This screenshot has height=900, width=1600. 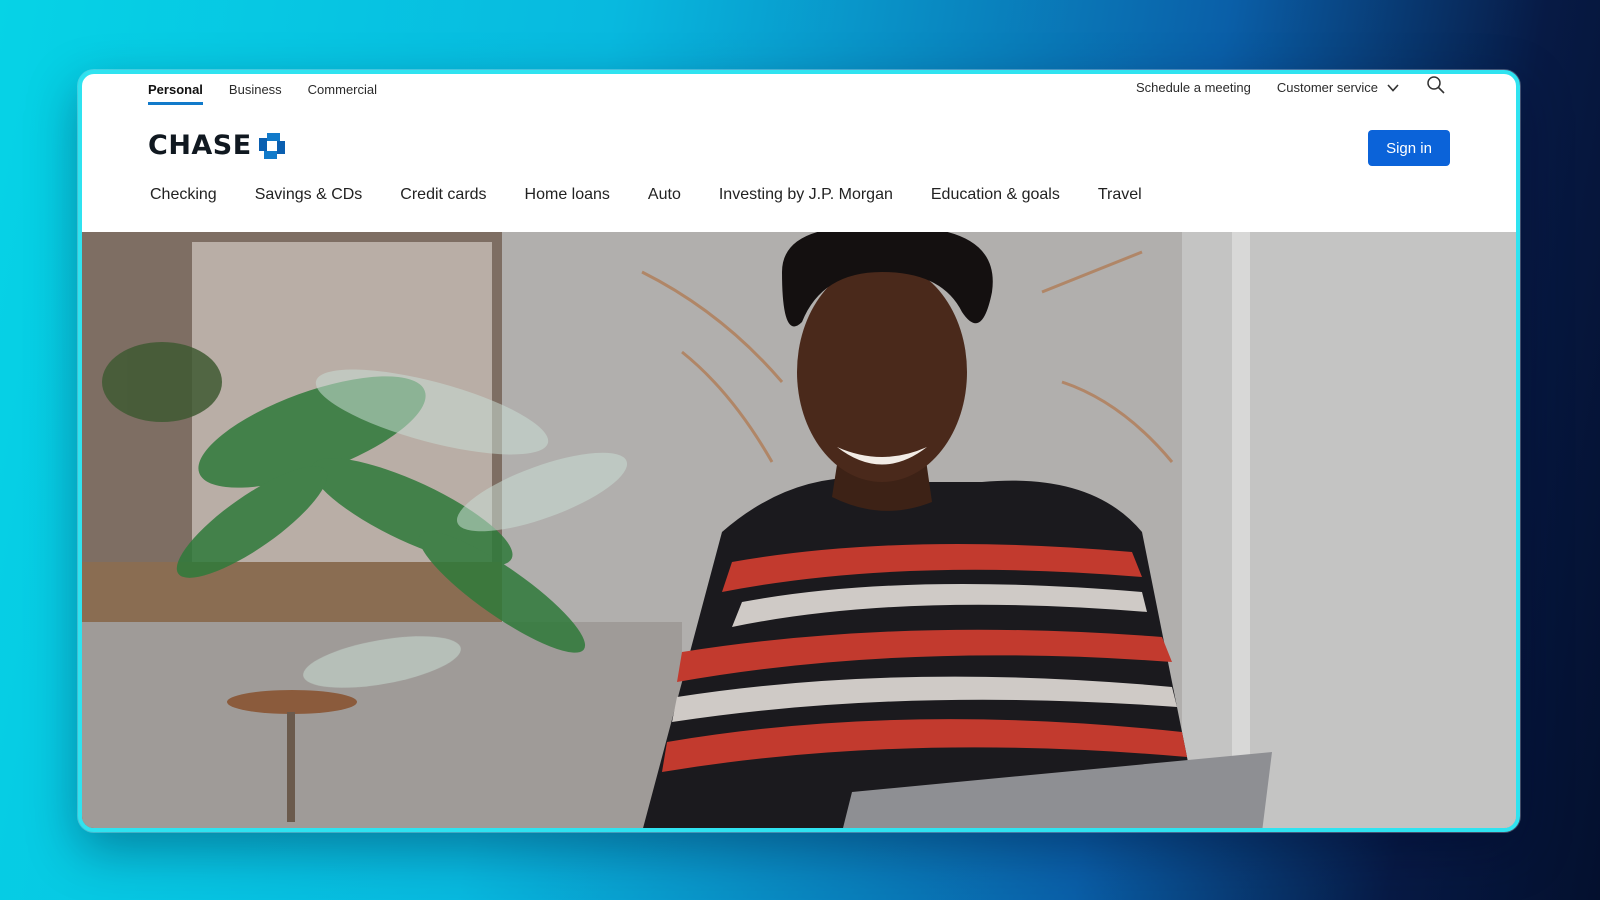 What do you see at coordinates (1409, 148) in the screenshot?
I see `sign-in-button: Sign in` at bounding box center [1409, 148].